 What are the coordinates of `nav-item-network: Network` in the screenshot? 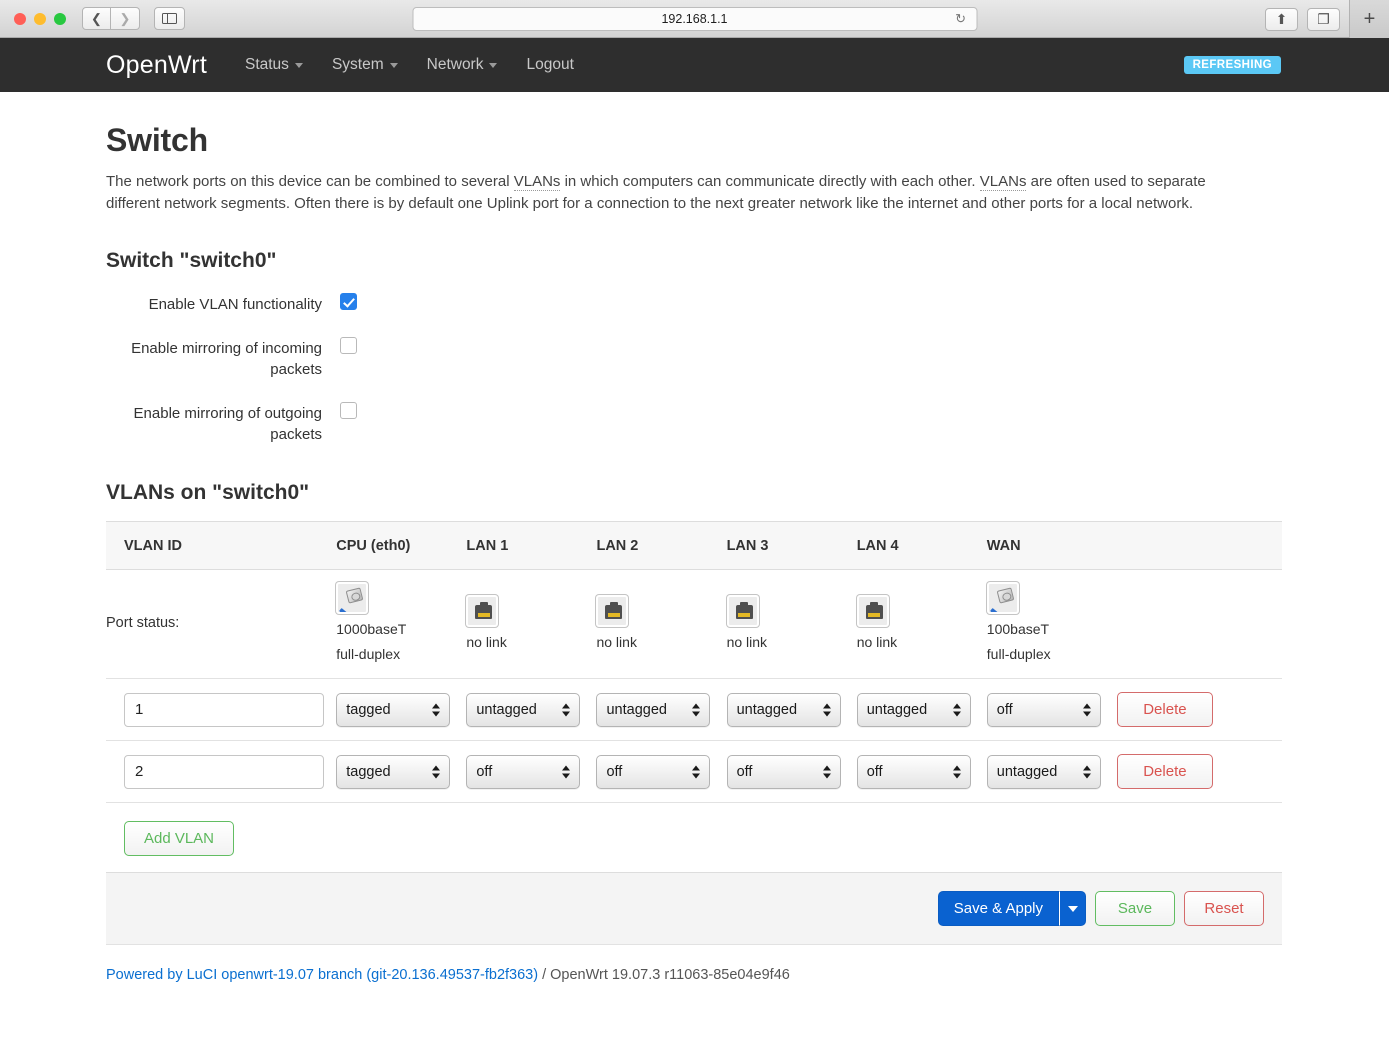 It's located at (462, 65).